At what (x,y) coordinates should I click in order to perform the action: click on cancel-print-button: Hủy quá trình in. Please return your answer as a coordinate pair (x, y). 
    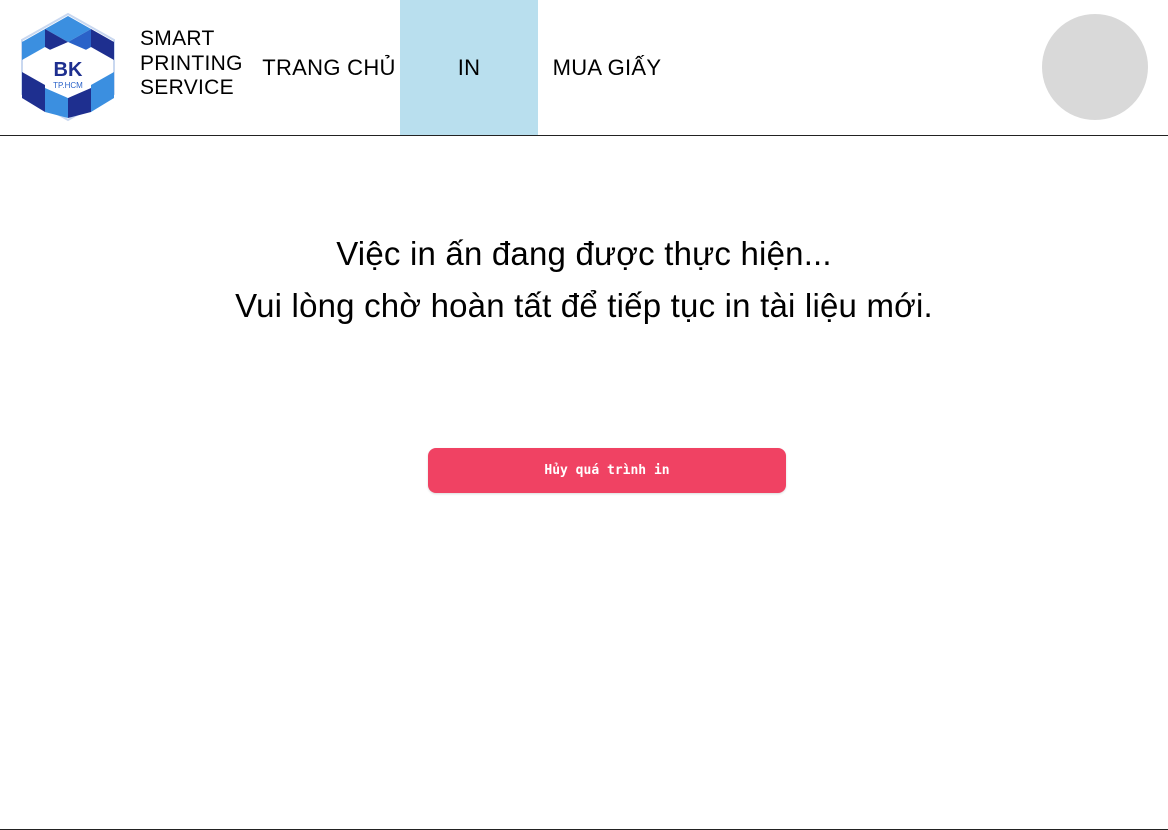
    Looking at the image, I should click on (607, 470).